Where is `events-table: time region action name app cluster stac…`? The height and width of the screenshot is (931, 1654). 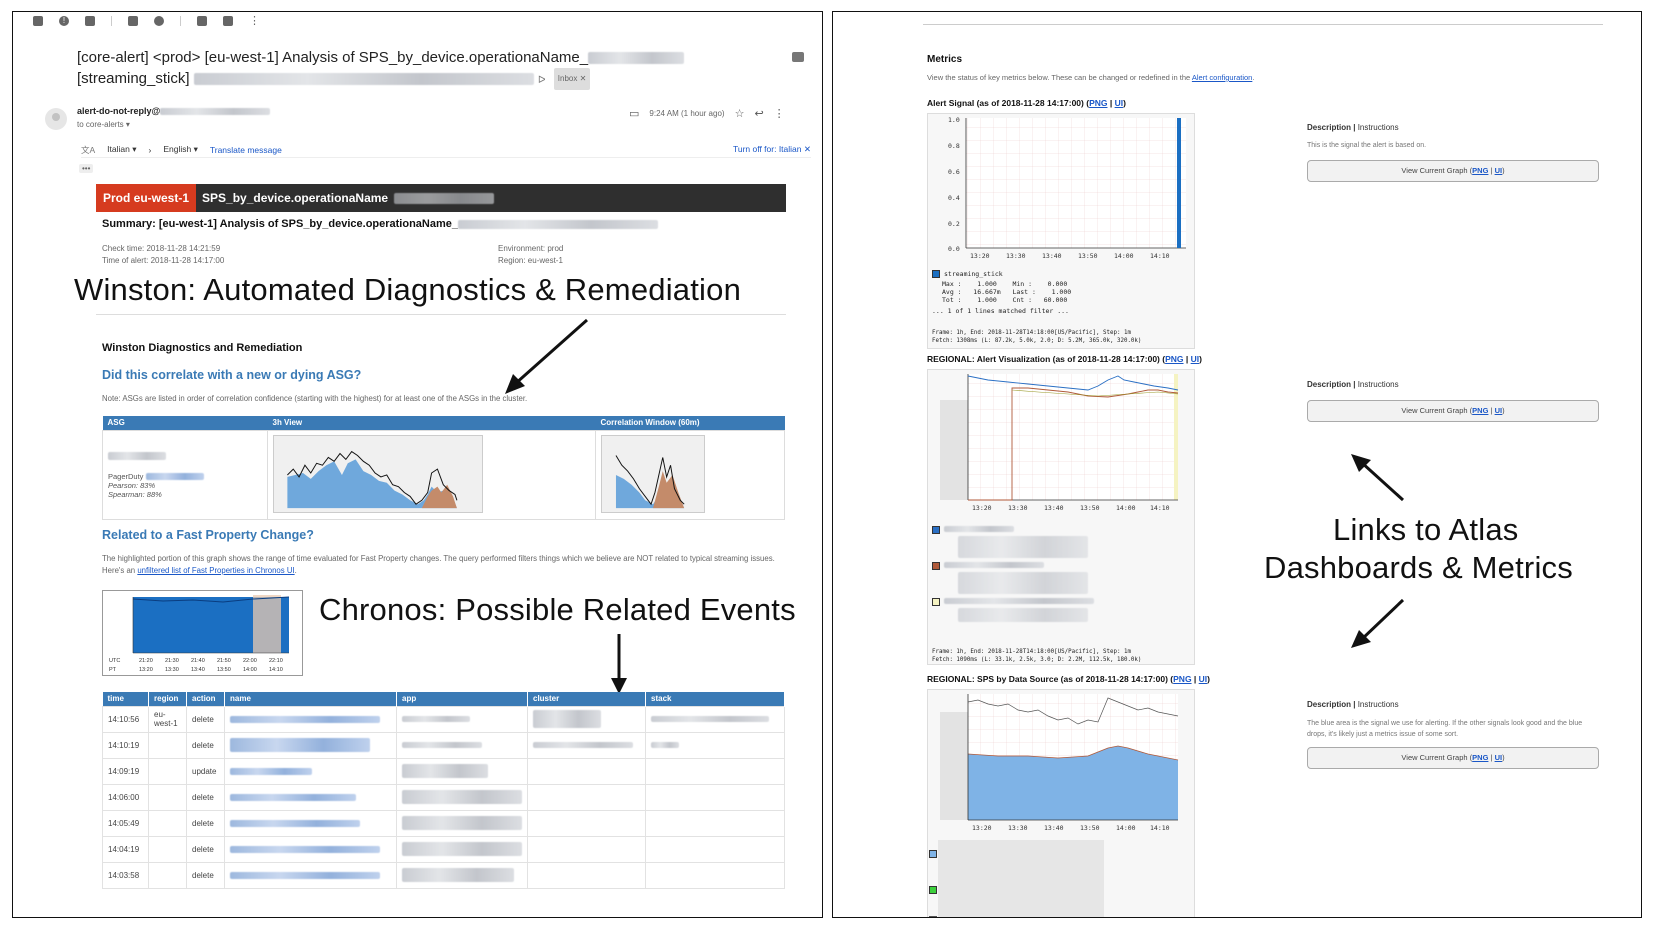 events-table: time region action name app cluster stac… is located at coordinates (443, 790).